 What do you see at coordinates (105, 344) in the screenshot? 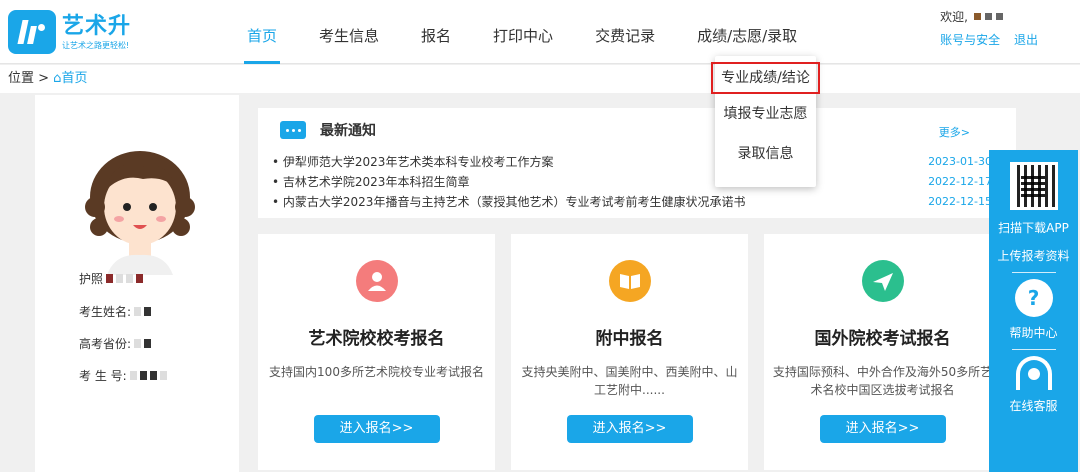
I see `province-label: 高考省份:` at bounding box center [105, 344].